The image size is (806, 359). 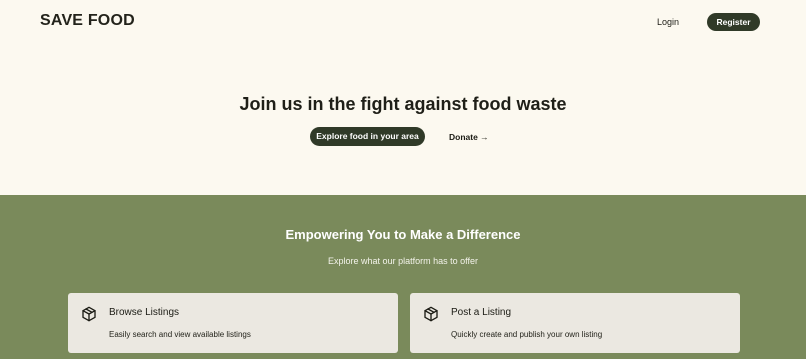 I want to click on card-title: Post a Listing, so click(x=481, y=312).